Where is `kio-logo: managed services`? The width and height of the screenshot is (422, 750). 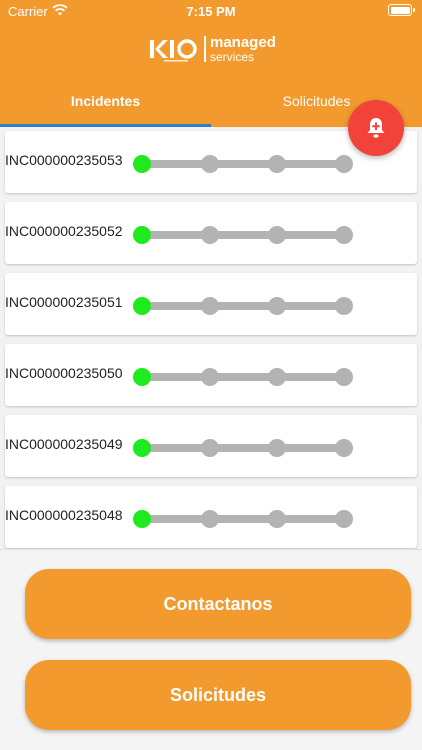
kio-logo: managed services is located at coordinates (213, 50).